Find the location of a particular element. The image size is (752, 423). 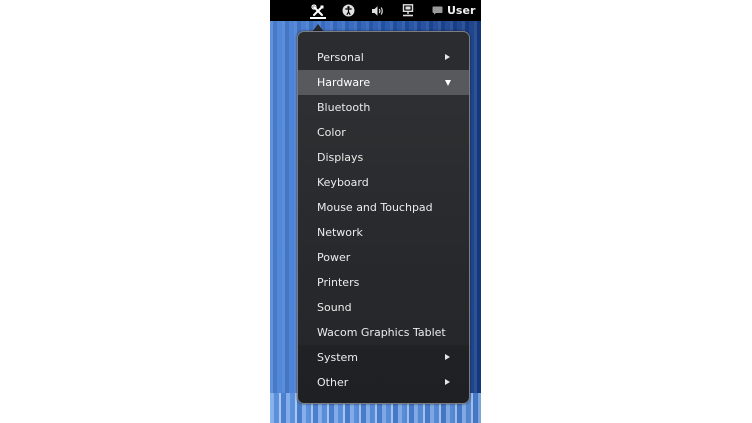

menu-section-personal: Personal is located at coordinates (383, 57).